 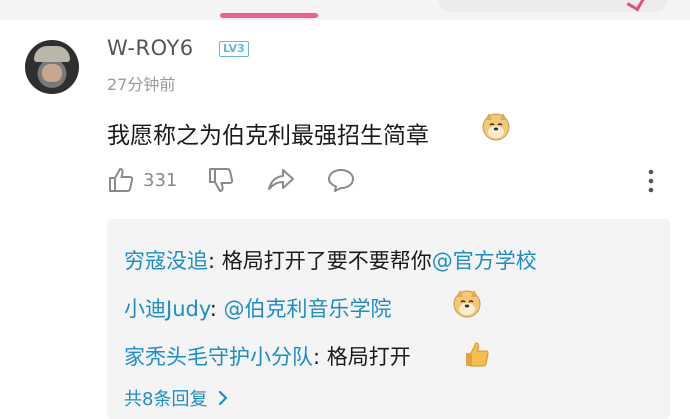 I want to click on reply-mention: @伯克利音乐学院, so click(x=308, y=309).